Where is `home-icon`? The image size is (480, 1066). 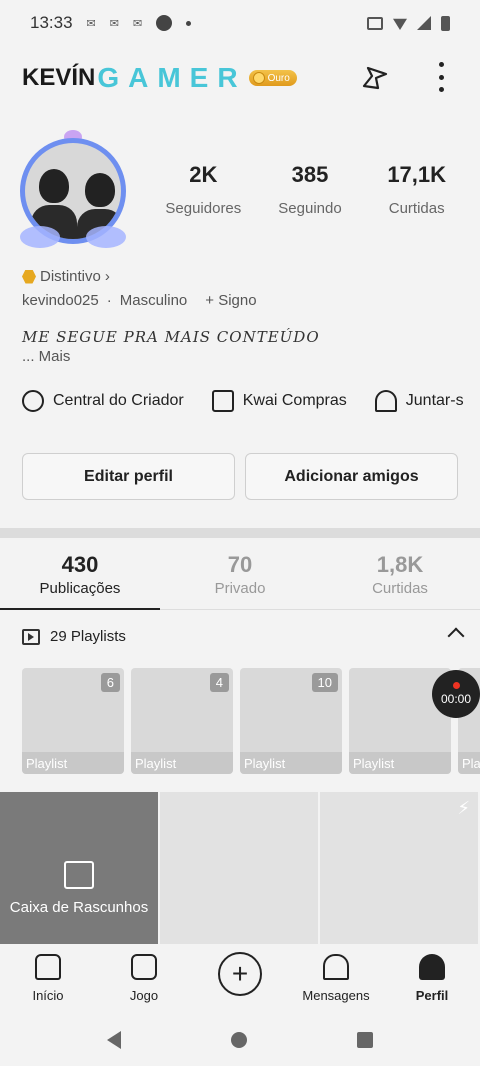 home-icon is located at coordinates (48, 967).